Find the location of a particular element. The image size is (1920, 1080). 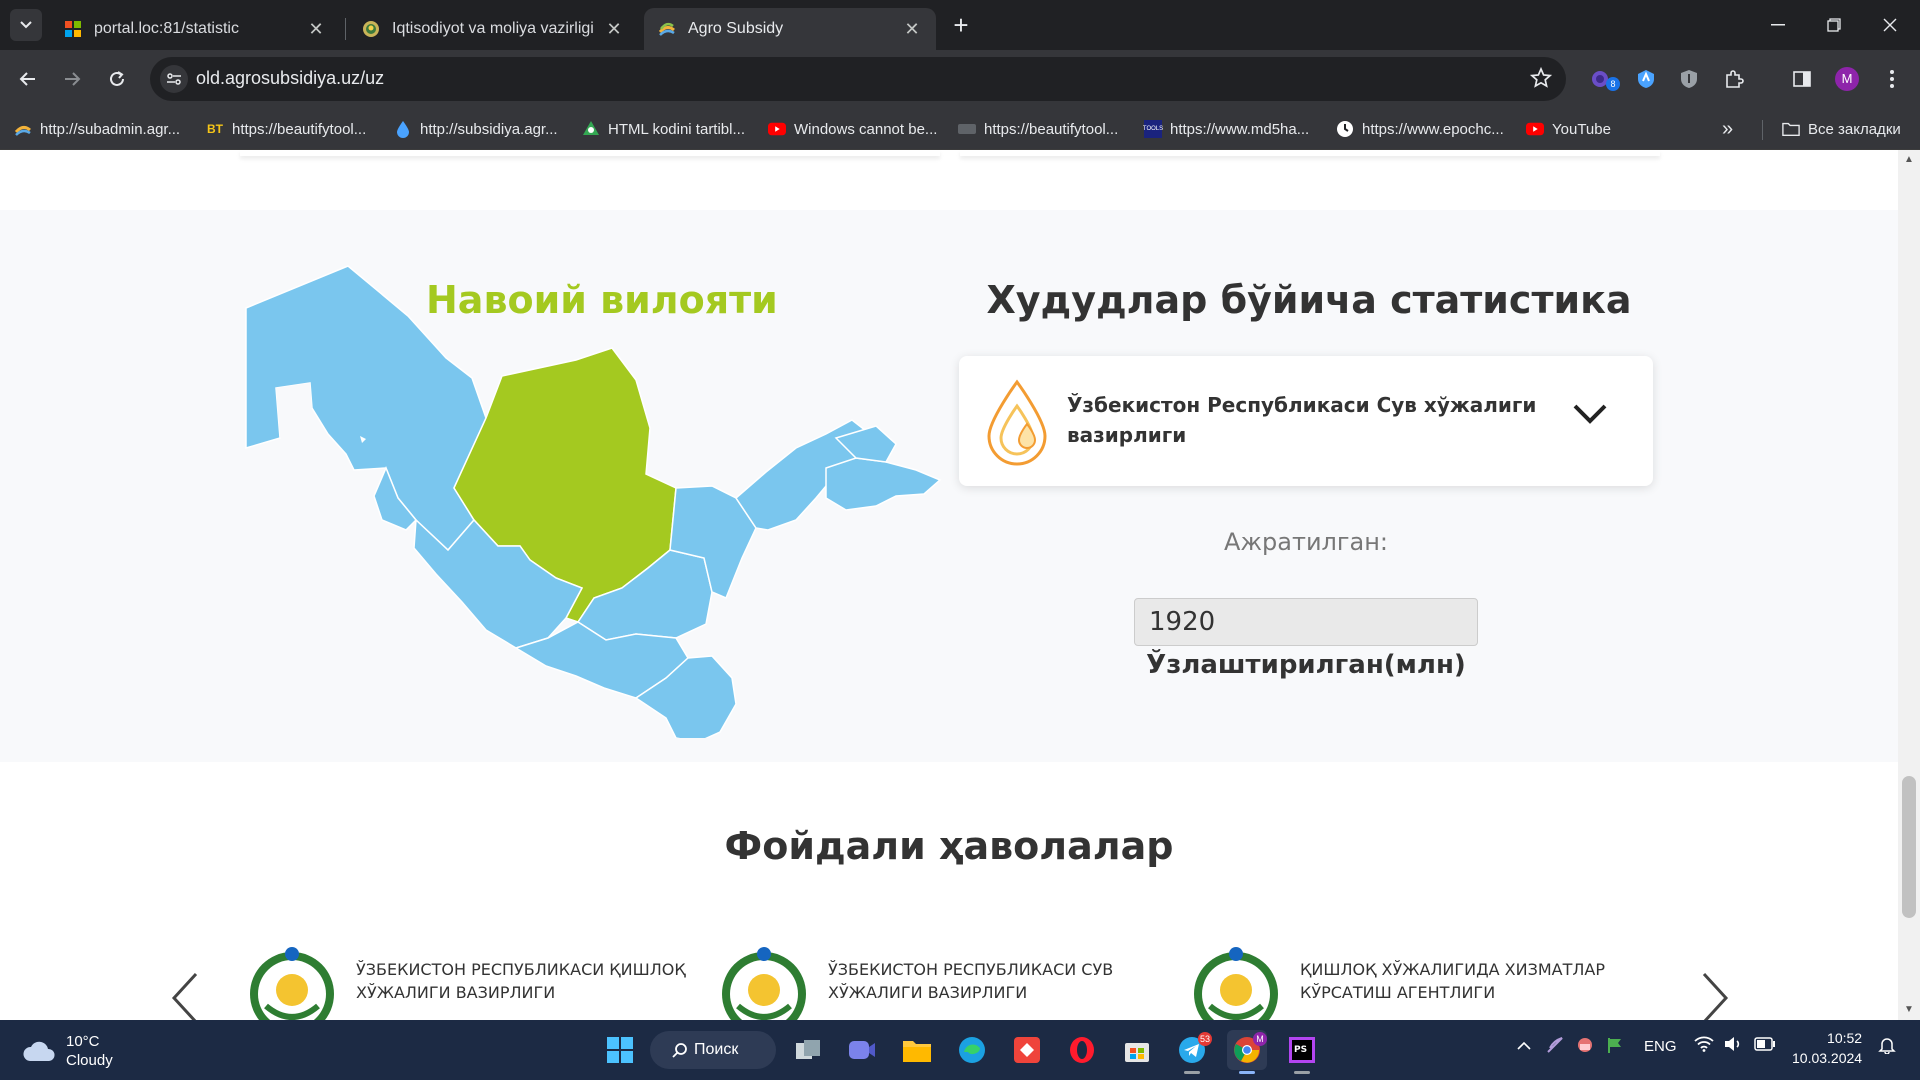

tool-icon is located at coordinates (967, 129).